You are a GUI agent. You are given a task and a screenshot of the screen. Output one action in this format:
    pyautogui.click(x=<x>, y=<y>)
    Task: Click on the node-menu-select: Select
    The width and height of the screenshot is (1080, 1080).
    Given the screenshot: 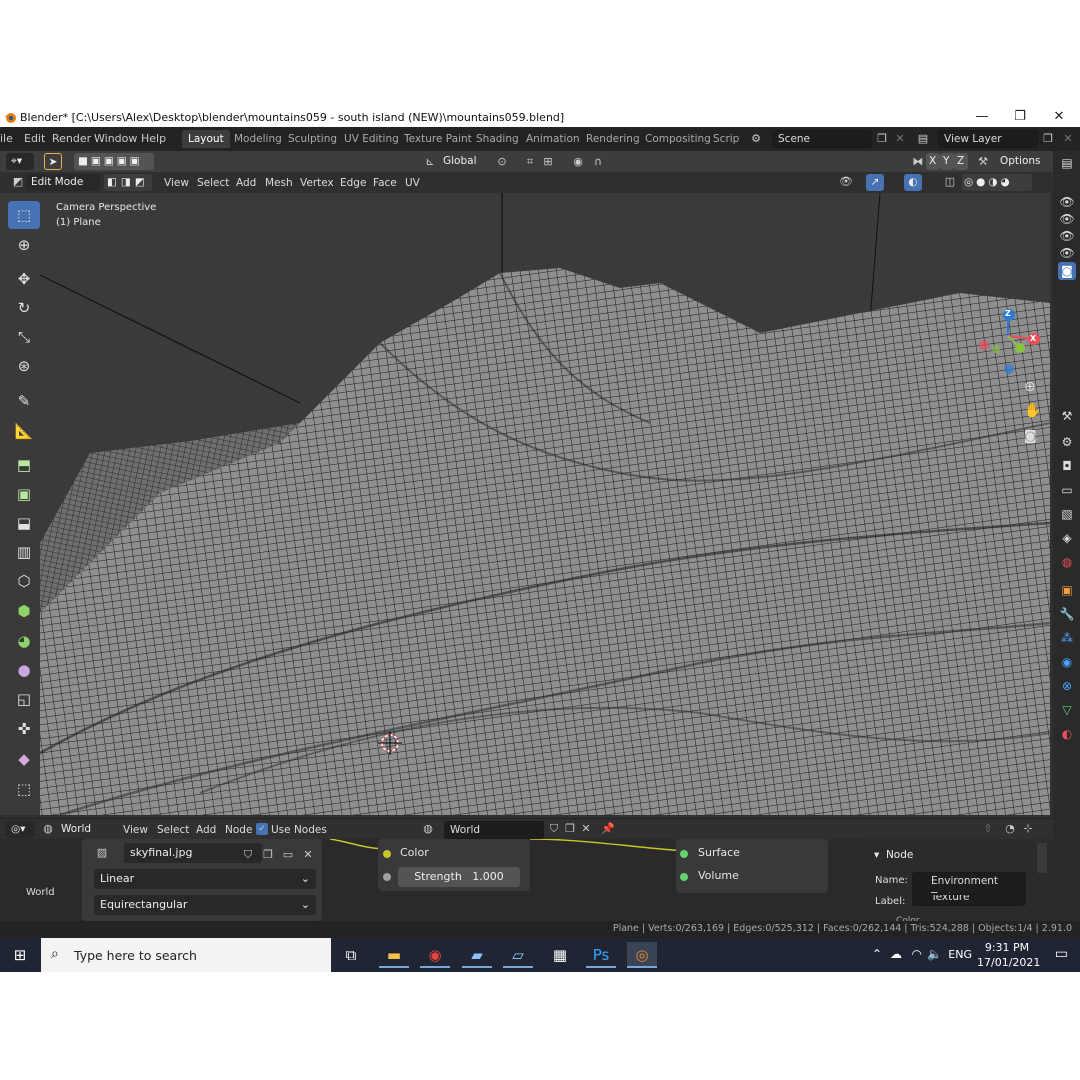 What is the action you would take?
    pyautogui.click(x=173, y=830)
    